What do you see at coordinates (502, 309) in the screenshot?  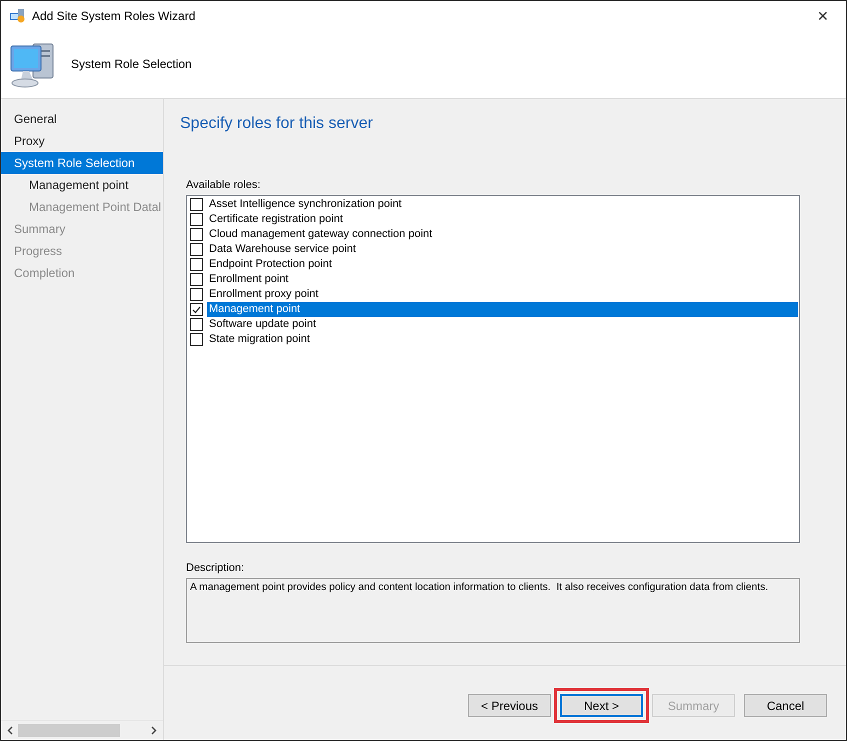 I see `role-item: Management point` at bounding box center [502, 309].